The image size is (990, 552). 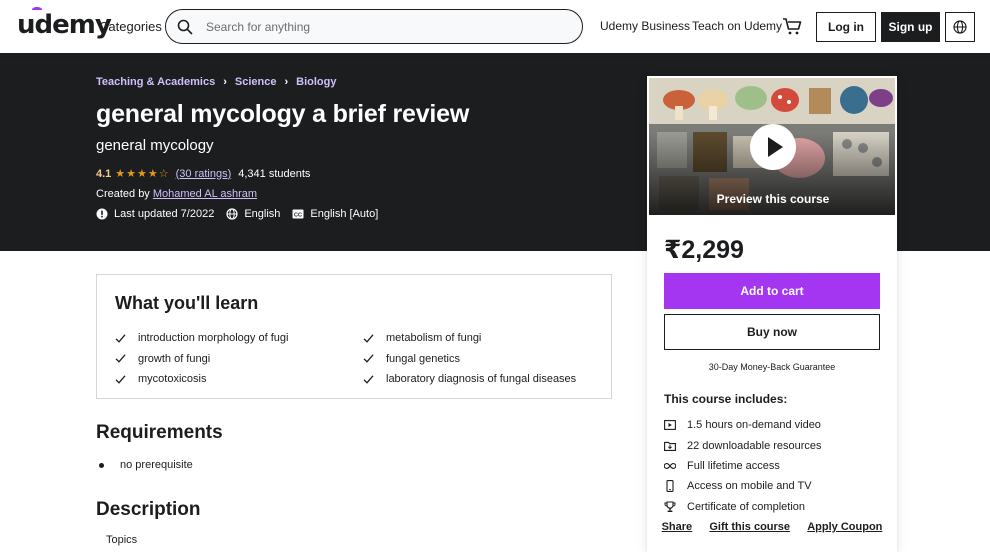 I want to click on breadcrumb-science: Science, so click(x=256, y=82).